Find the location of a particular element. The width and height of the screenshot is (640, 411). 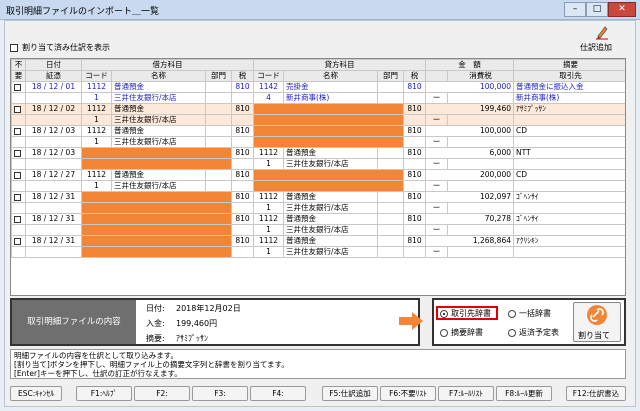

debit-sub-empty-cell is located at coordinates (156, 230).